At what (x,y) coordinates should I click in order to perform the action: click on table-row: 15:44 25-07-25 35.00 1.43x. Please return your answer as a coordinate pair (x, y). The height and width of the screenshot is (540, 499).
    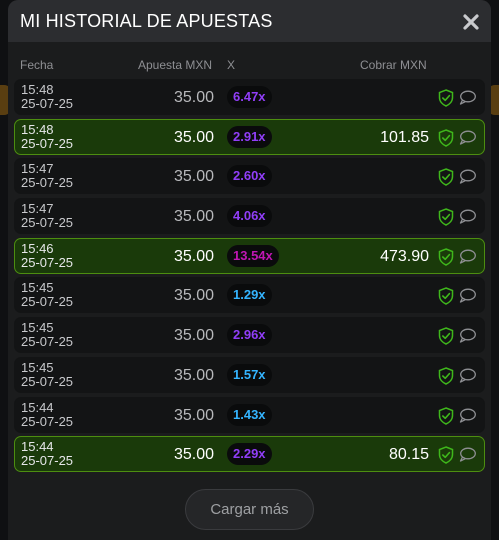
    Looking at the image, I should click on (249, 414).